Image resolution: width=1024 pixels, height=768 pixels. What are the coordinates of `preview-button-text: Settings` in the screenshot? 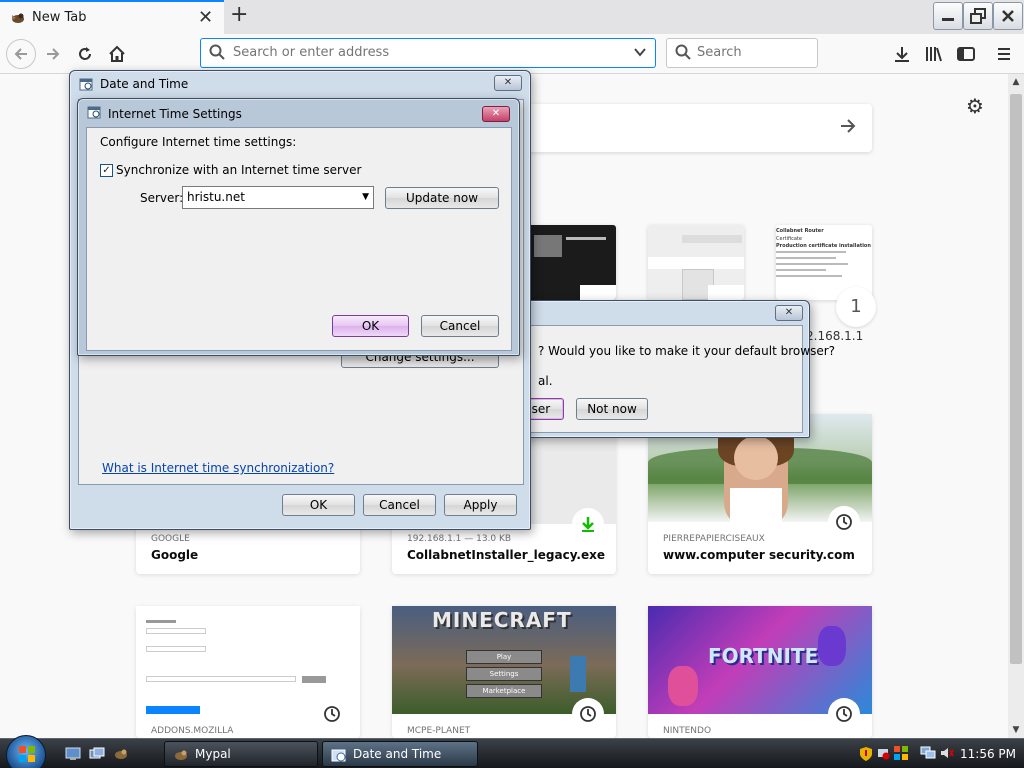 It's located at (504, 674).